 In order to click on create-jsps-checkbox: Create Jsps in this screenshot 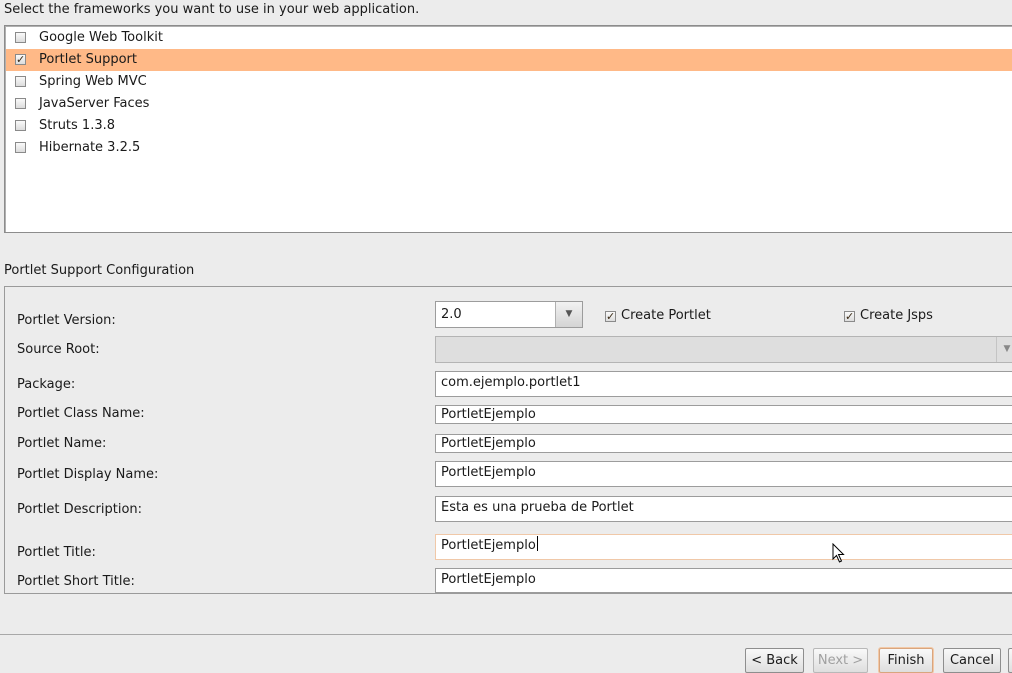, I will do `click(888, 315)`.